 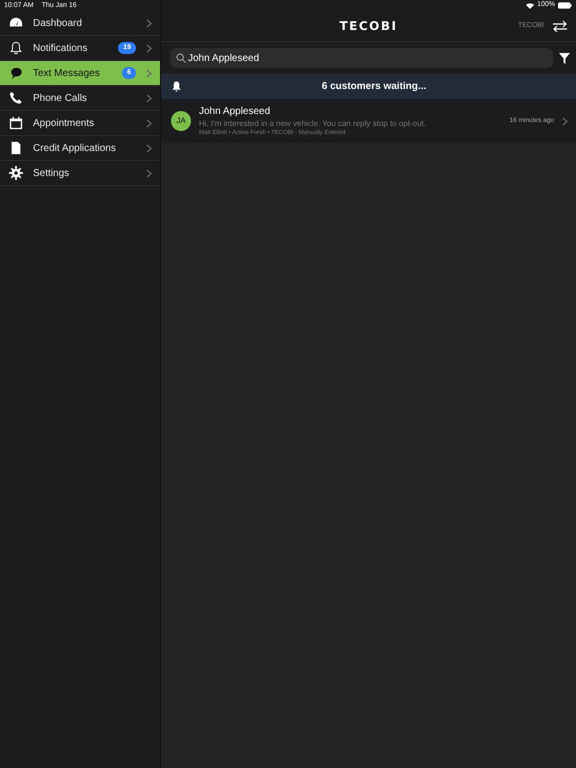 I want to click on sidebar-item: Settings, so click(x=80, y=173).